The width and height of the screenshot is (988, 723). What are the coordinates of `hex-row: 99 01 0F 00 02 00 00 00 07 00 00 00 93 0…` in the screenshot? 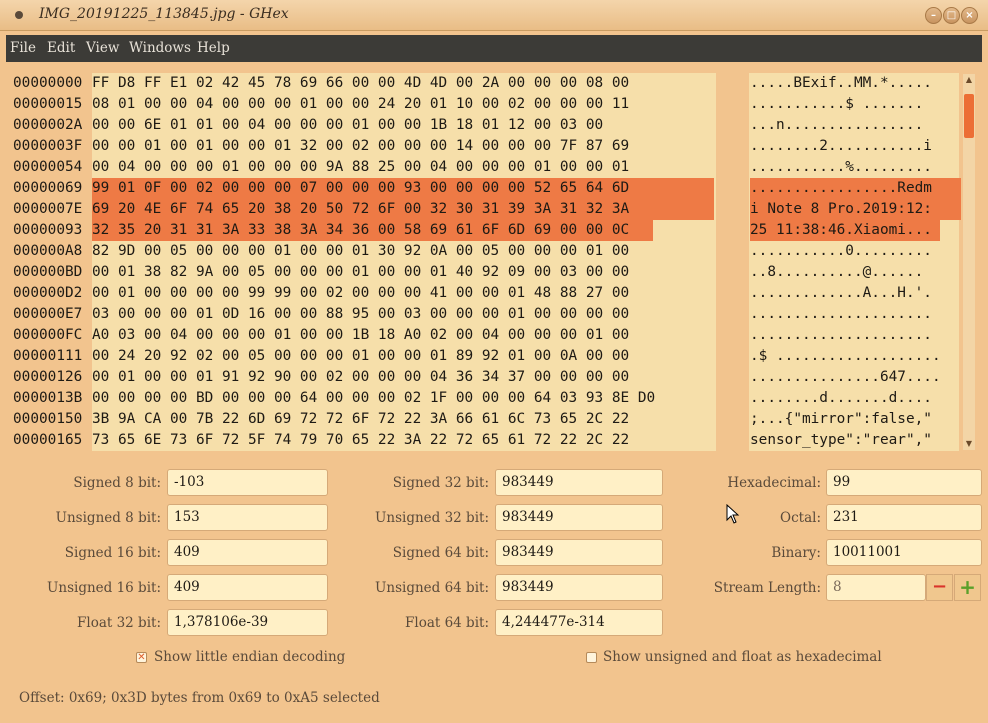 It's located at (360, 188).